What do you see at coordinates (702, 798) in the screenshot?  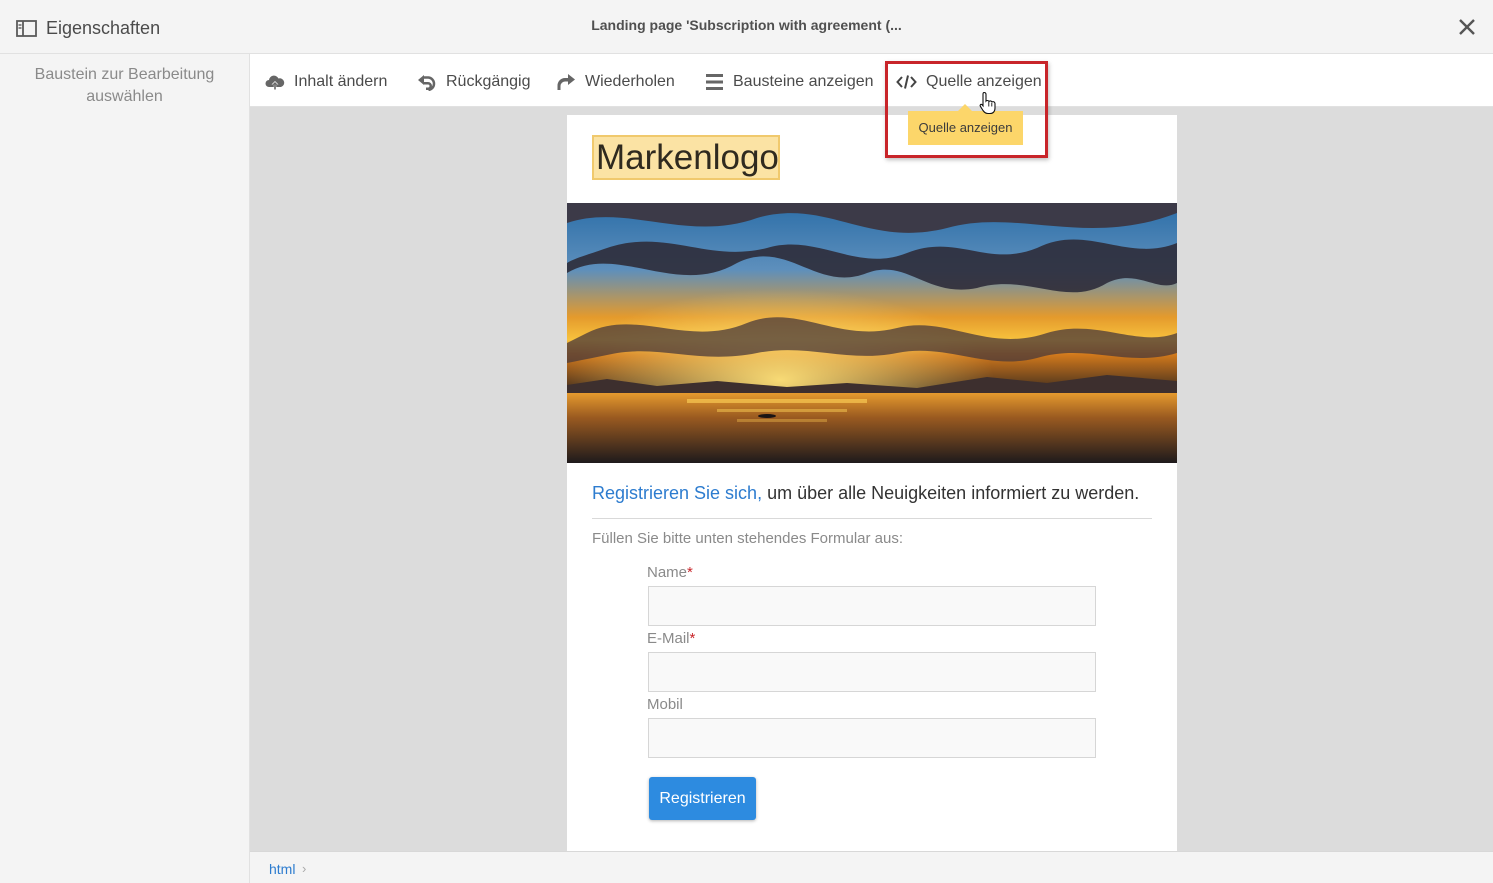 I see `register-button: Registrieren` at bounding box center [702, 798].